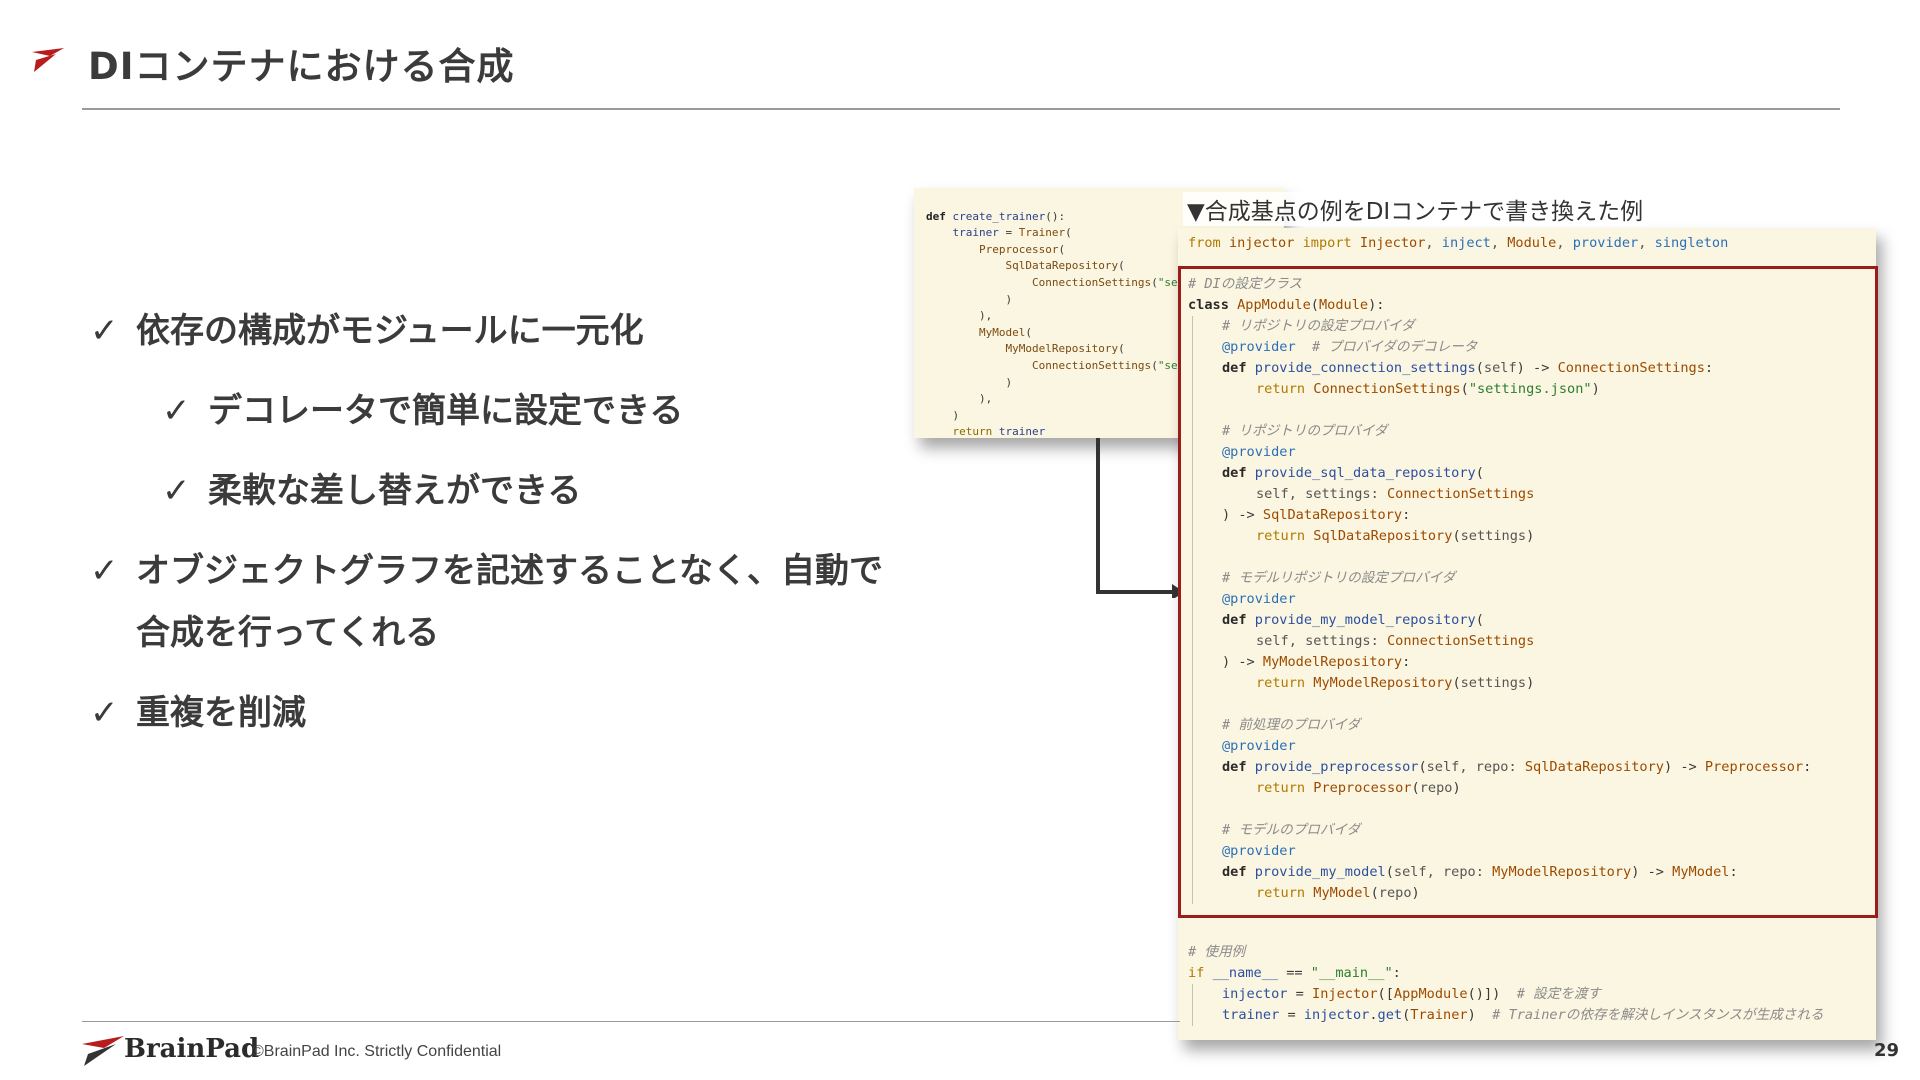  What do you see at coordinates (1887, 1050) in the screenshot?
I see `page-number: 29` at bounding box center [1887, 1050].